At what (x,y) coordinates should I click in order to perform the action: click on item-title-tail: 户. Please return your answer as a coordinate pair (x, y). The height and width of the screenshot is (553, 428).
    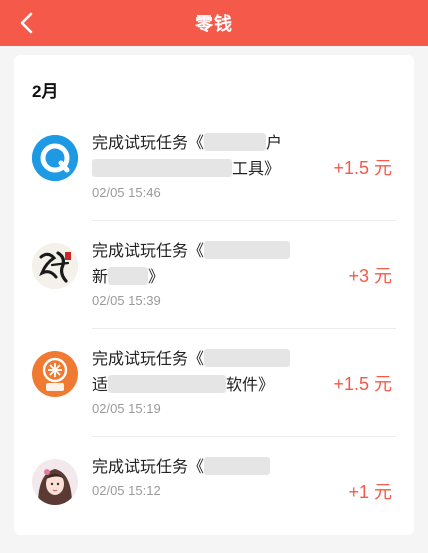
    Looking at the image, I should click on (274, 143).